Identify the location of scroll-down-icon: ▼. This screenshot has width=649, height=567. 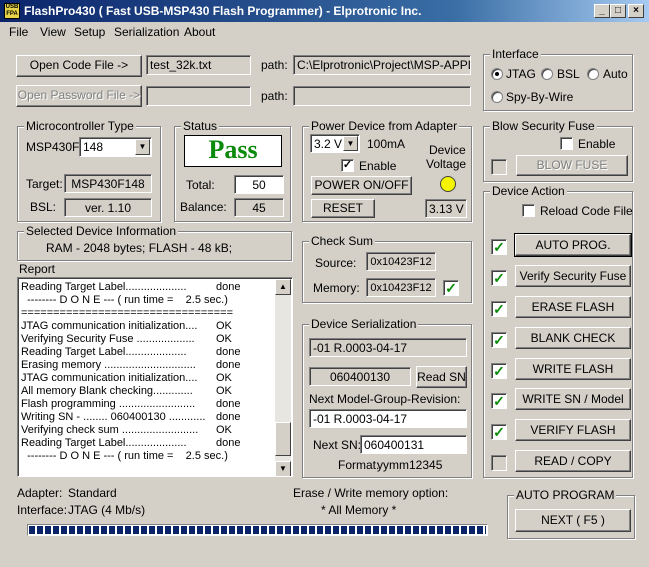
(283, 468).